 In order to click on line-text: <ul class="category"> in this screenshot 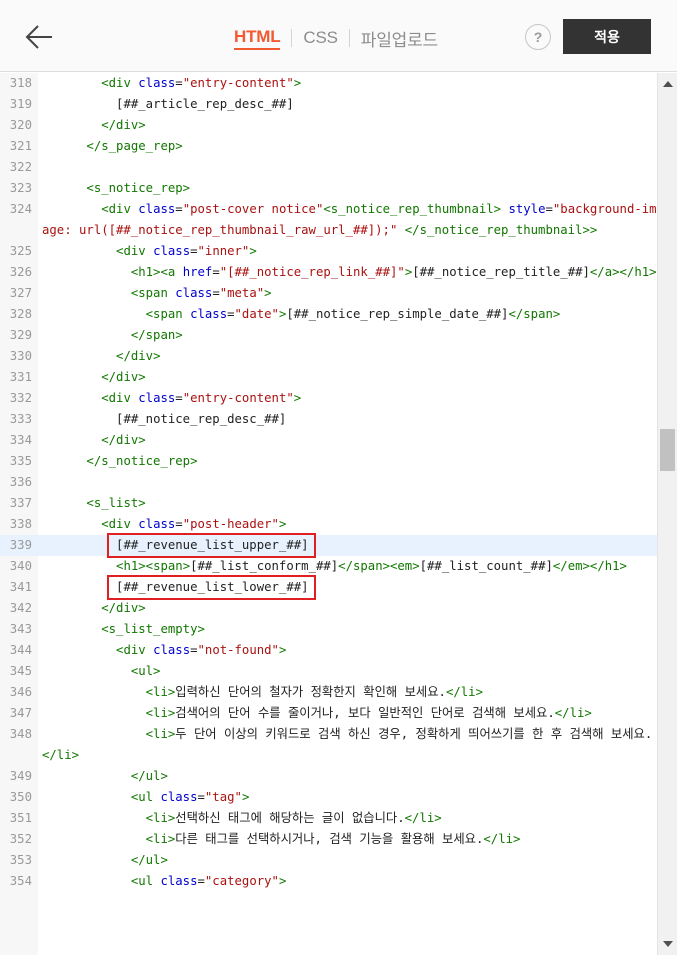, I will do `click(349, 881)`.